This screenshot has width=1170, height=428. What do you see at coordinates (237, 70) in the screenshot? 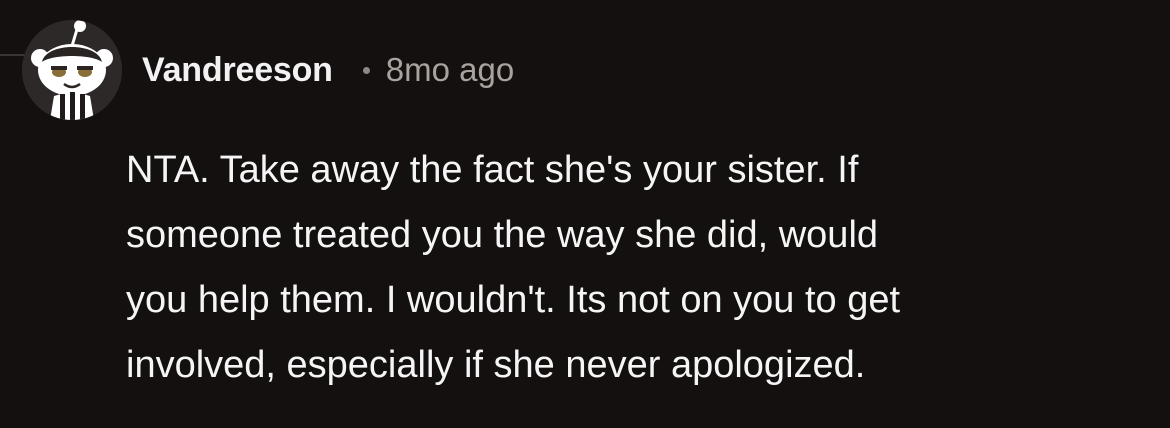
I see `username: Vandreeson` at bounding box center [237, 70].